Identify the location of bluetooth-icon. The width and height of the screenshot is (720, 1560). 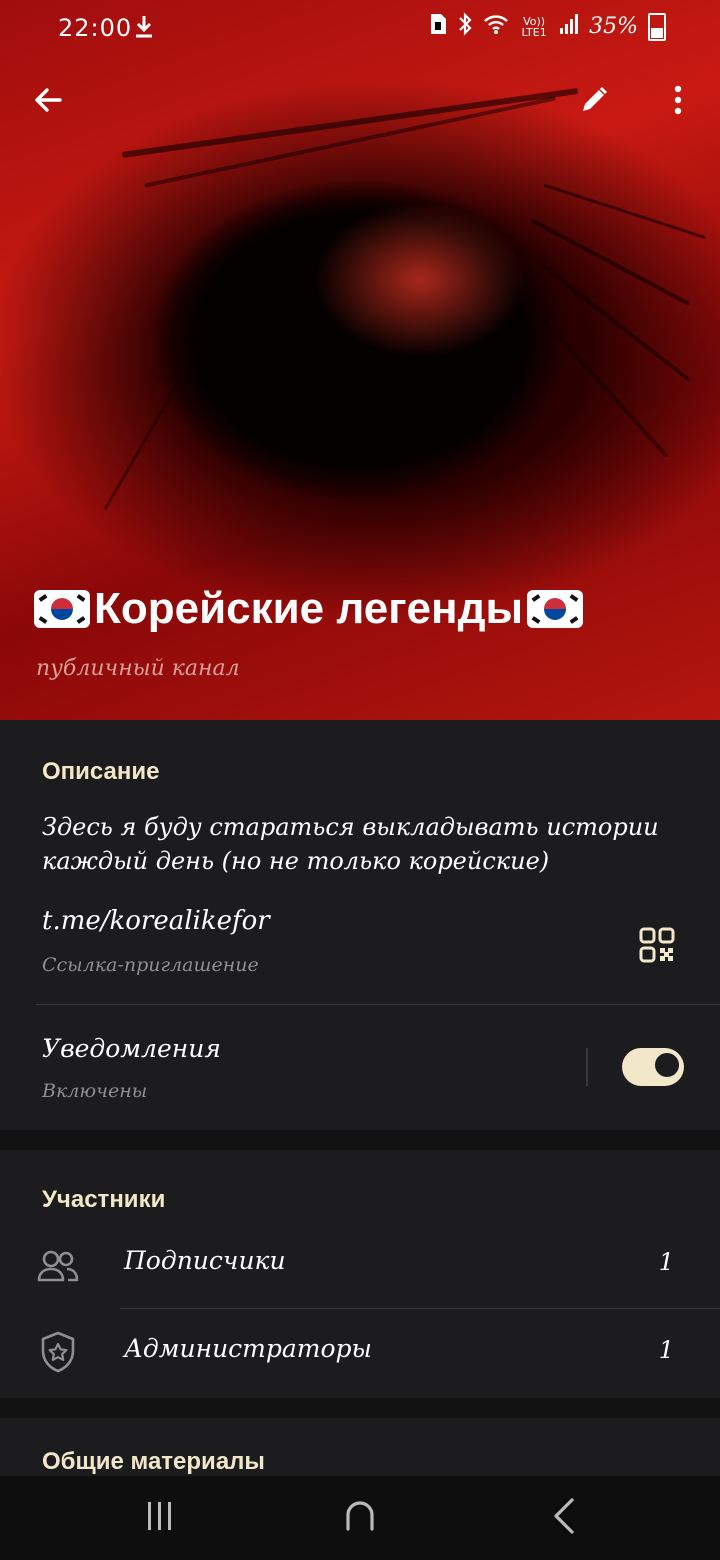
(465, 26).